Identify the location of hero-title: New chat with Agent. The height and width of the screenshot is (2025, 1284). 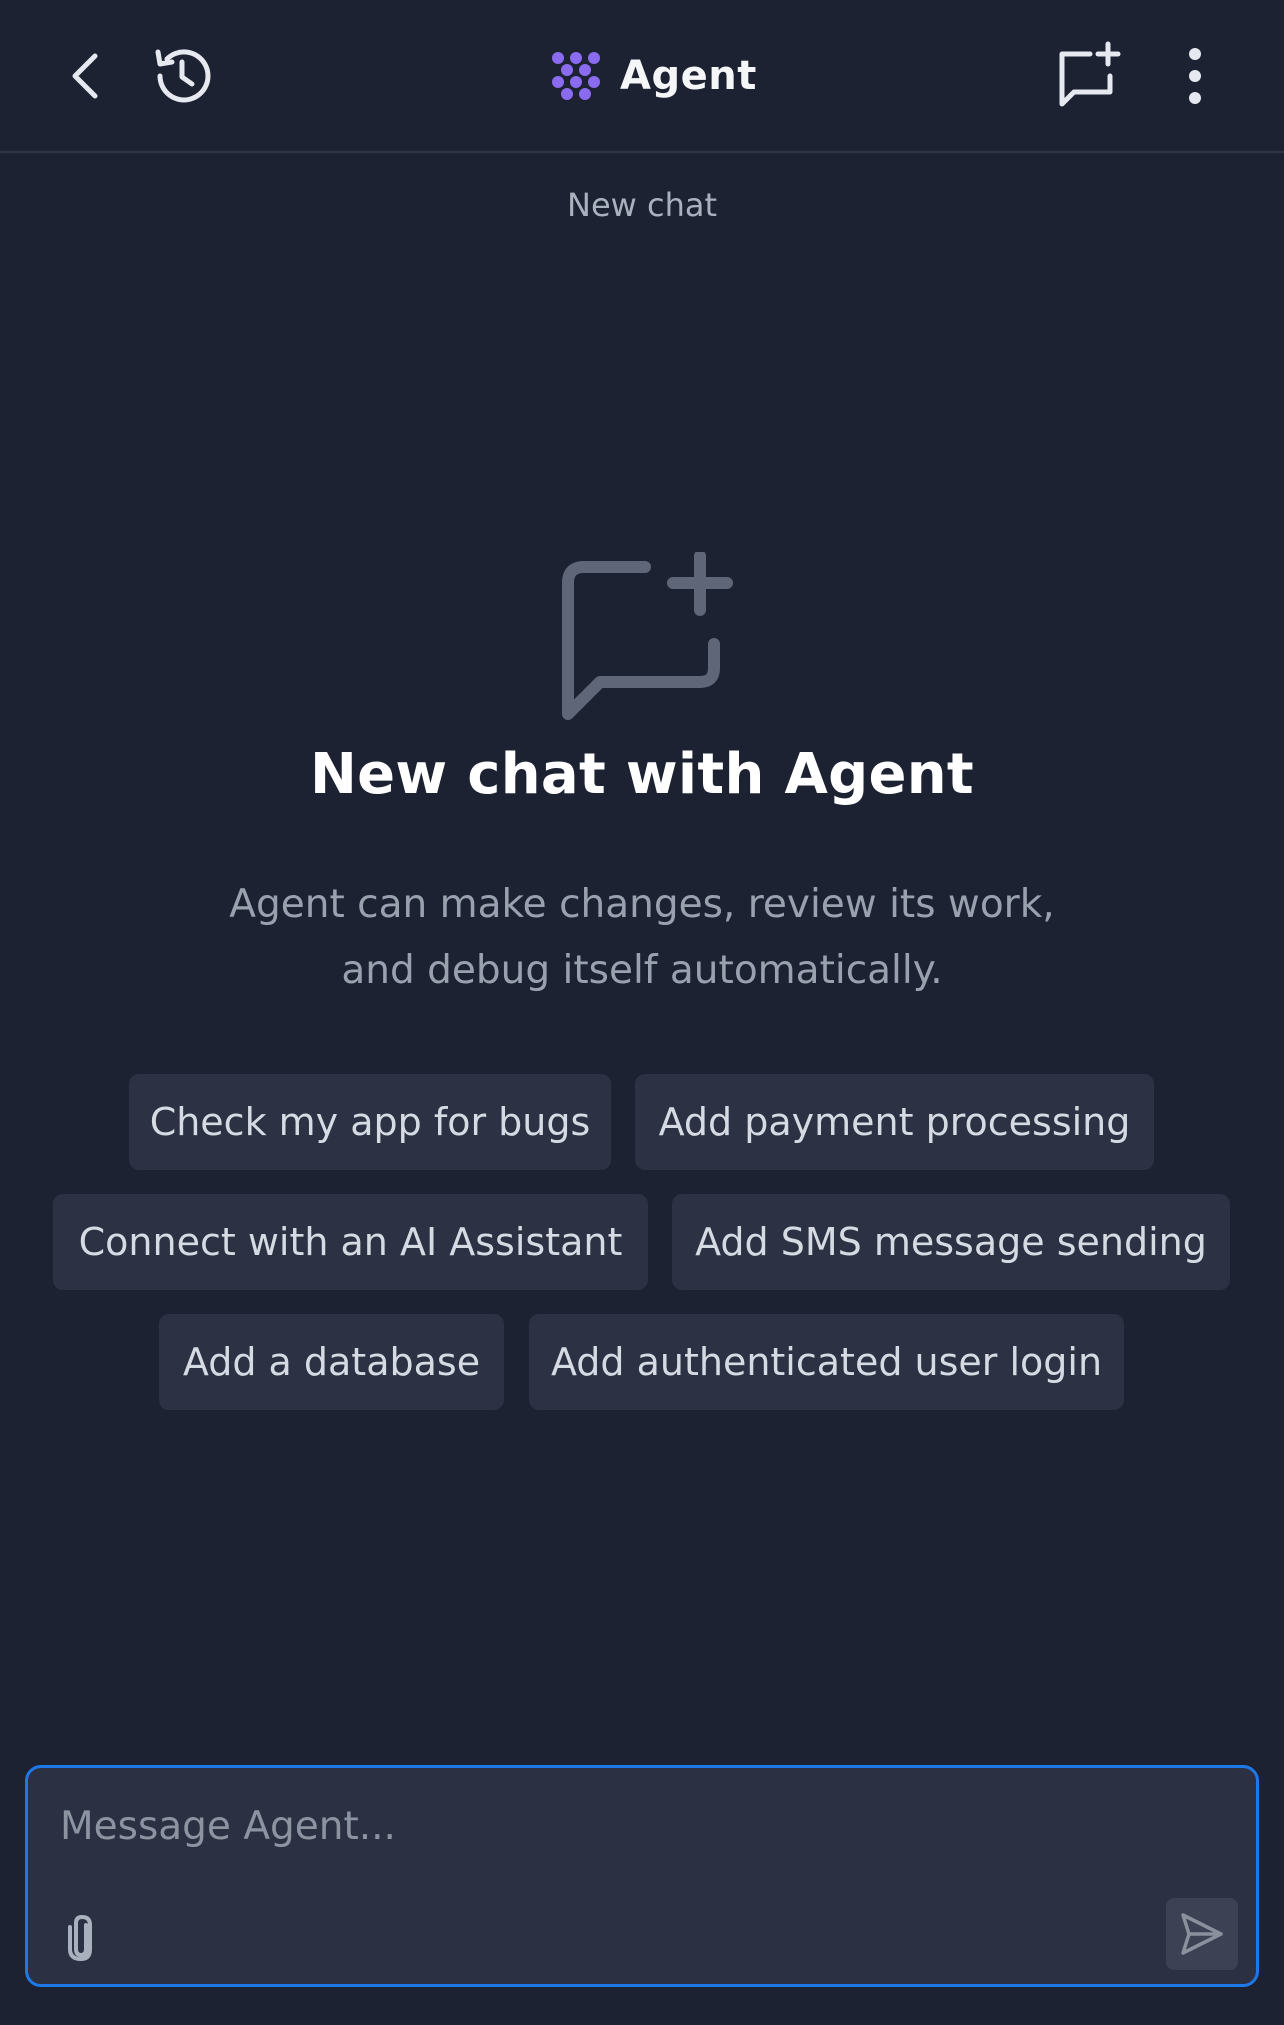
(641, 774).